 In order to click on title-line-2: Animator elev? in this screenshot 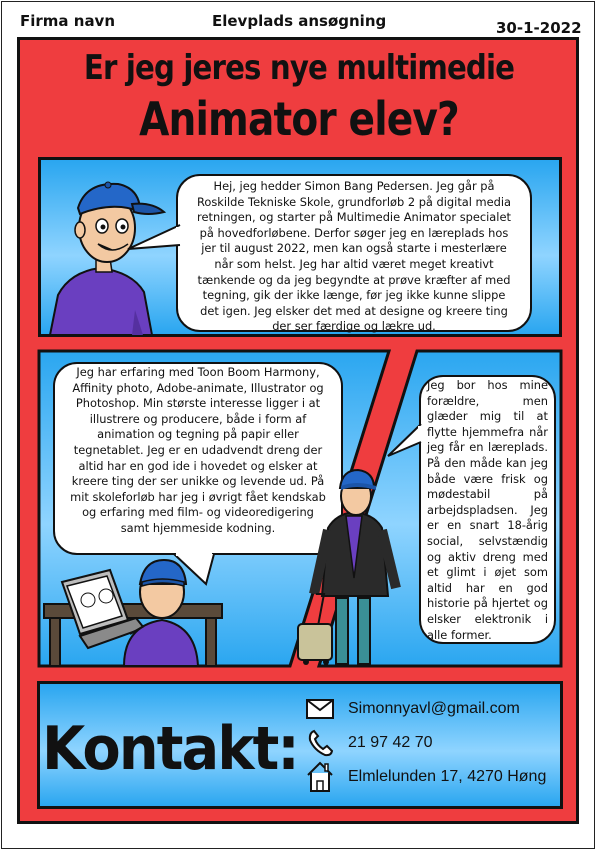, I will do `click(299, 119)`.